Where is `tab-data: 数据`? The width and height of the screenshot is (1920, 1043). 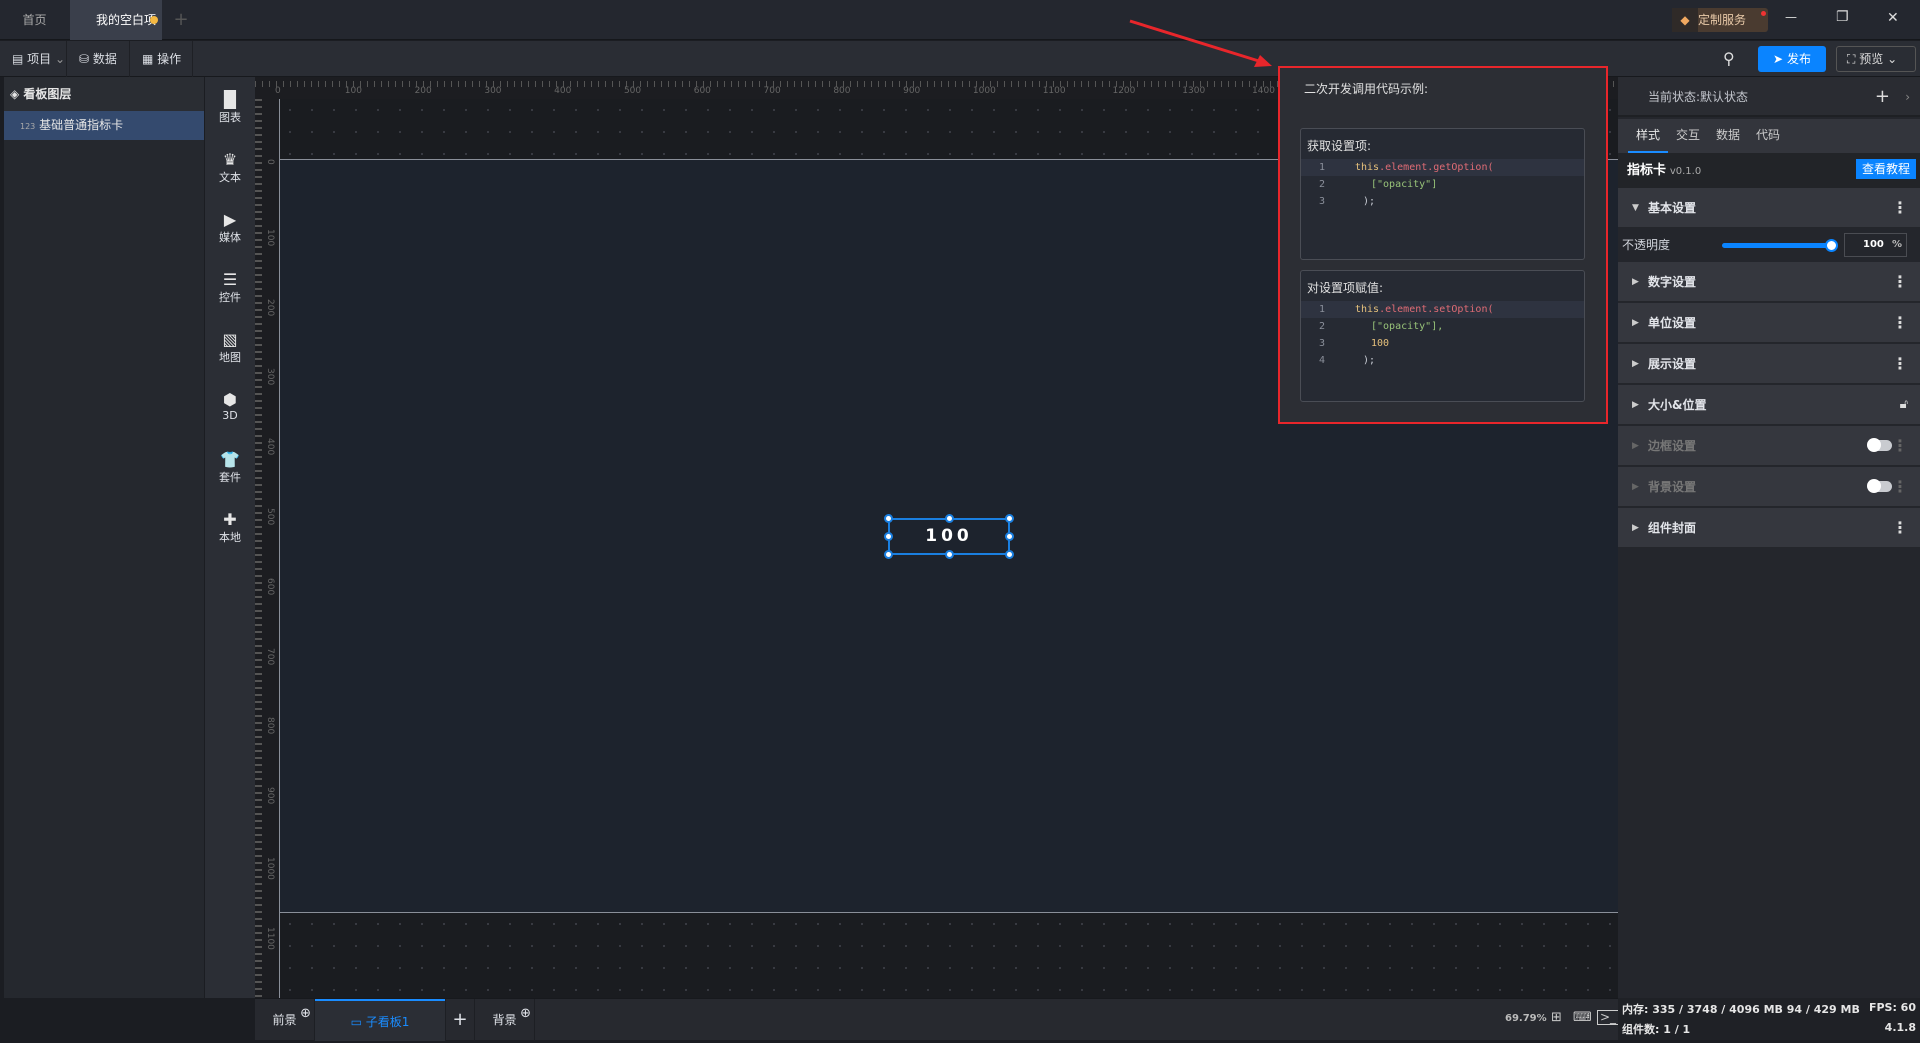 tab-data: 数据 is located at coordinates (1728, 136).